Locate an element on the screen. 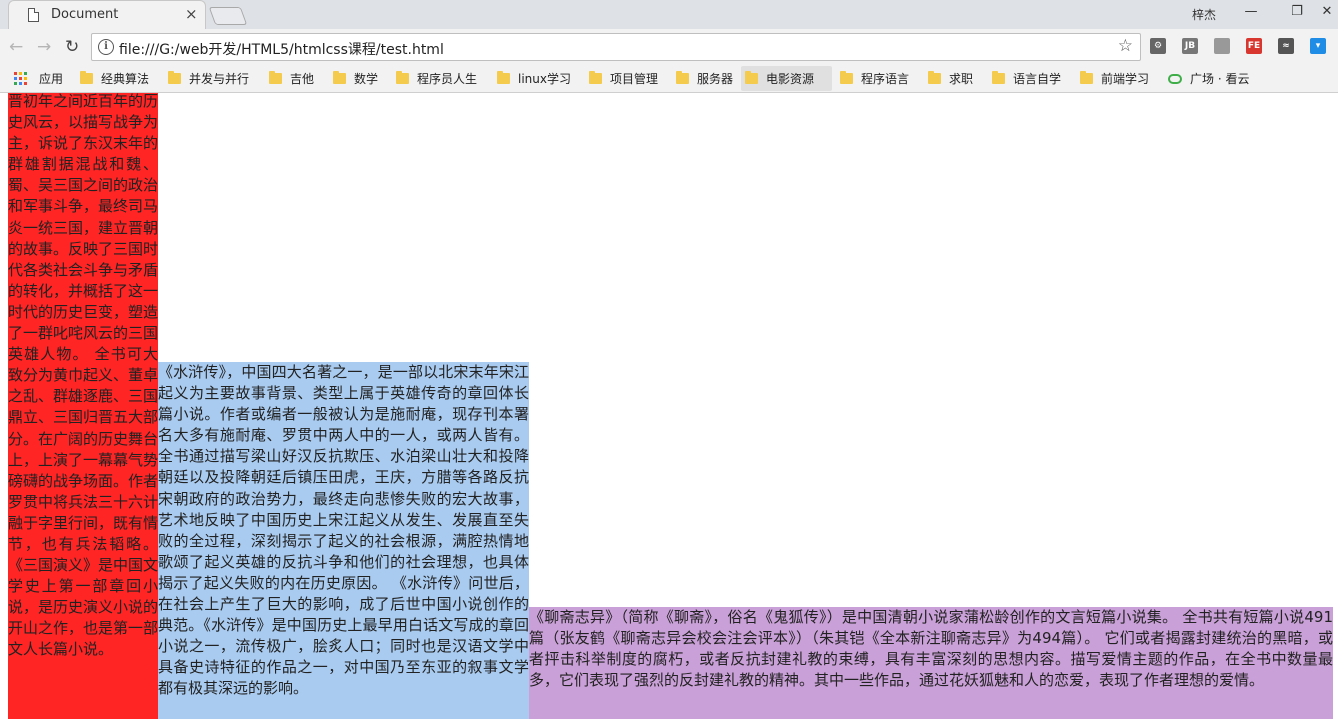 The height and width of the screenshot is (719, 1338). bookmark-label: 应用 is located at coordinates (51, 79).